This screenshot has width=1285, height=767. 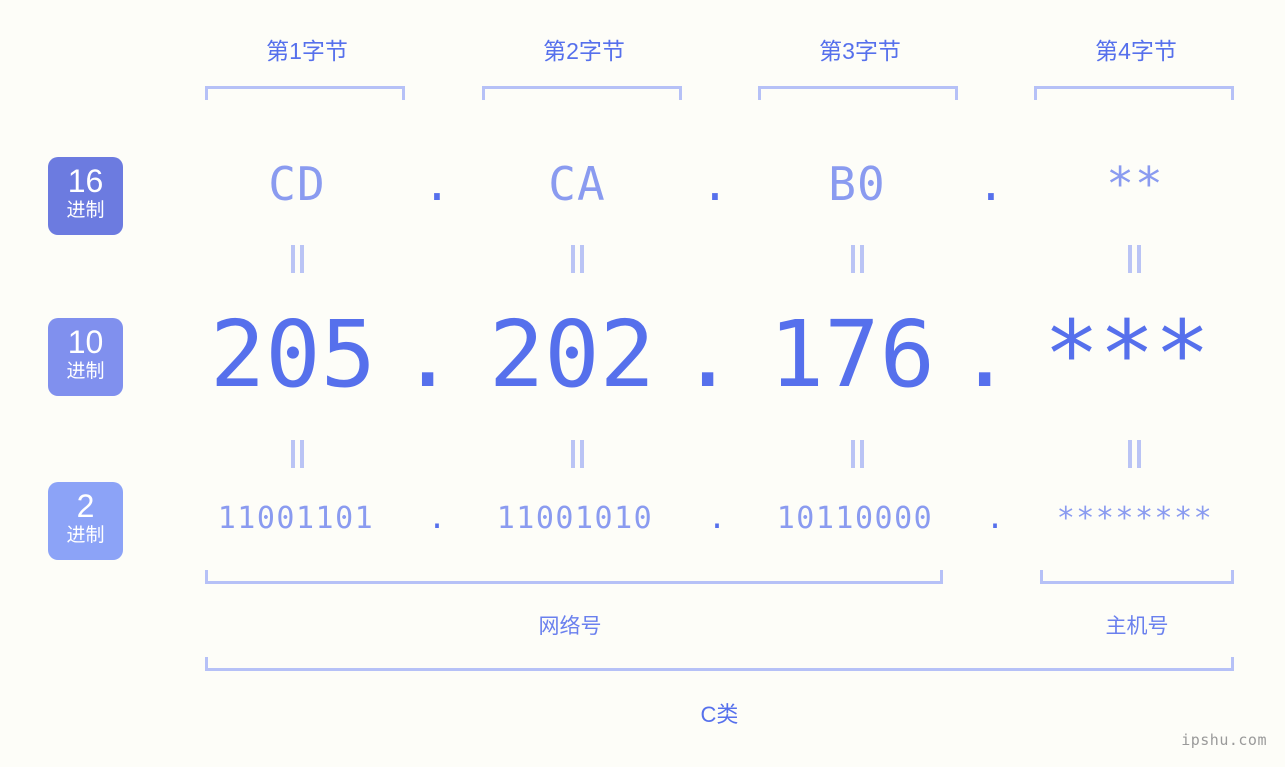 What do you see at coordinates (572, 354) in the screenshot?
I see `dec-segment-2: 202` at bounding box center [572, 354].